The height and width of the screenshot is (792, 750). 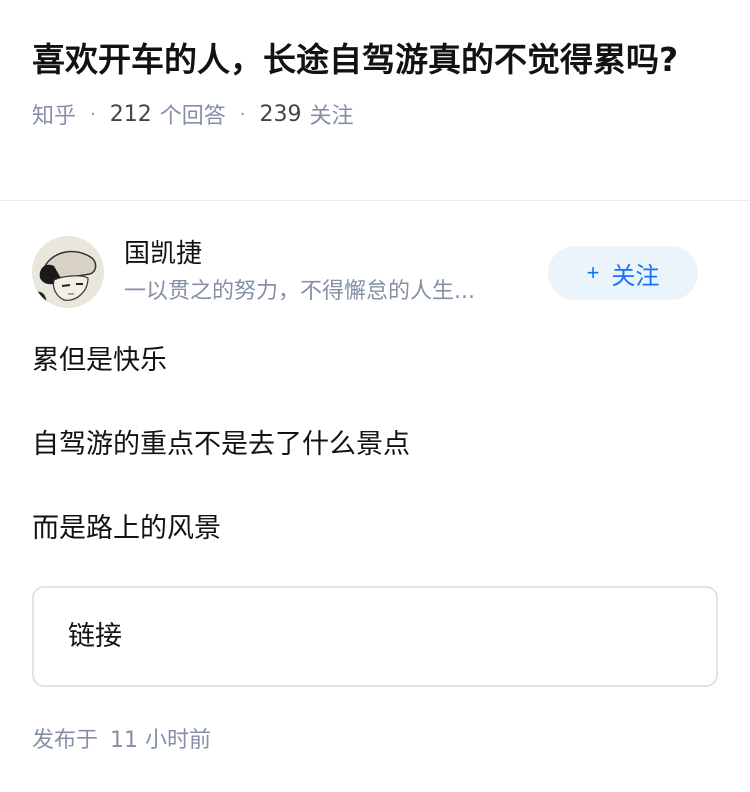 What do you see at coordinates (593, 272) in the screenshot?
I see `plus-icon: +` at bounding box center [593, 272].